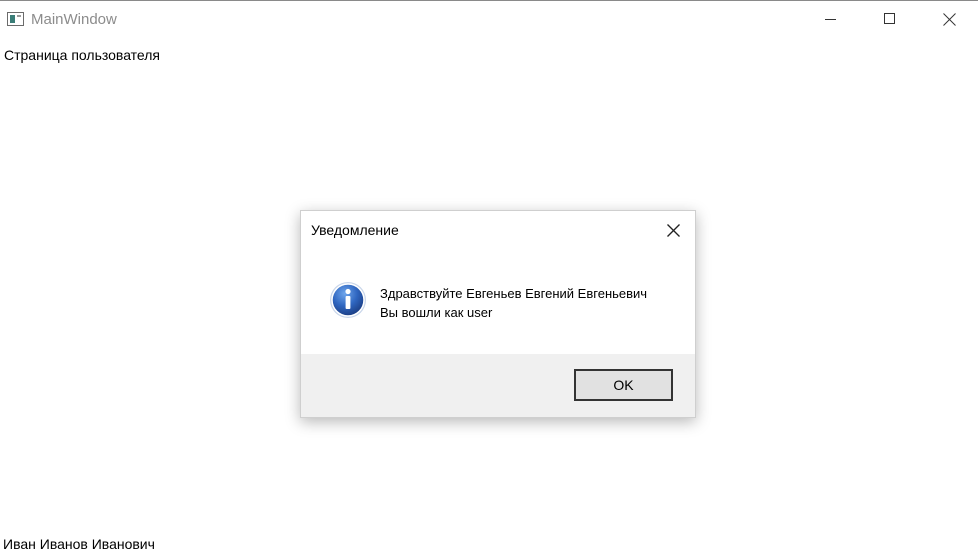  I want to click on title-bar: MainWindow, so click(489, 19).